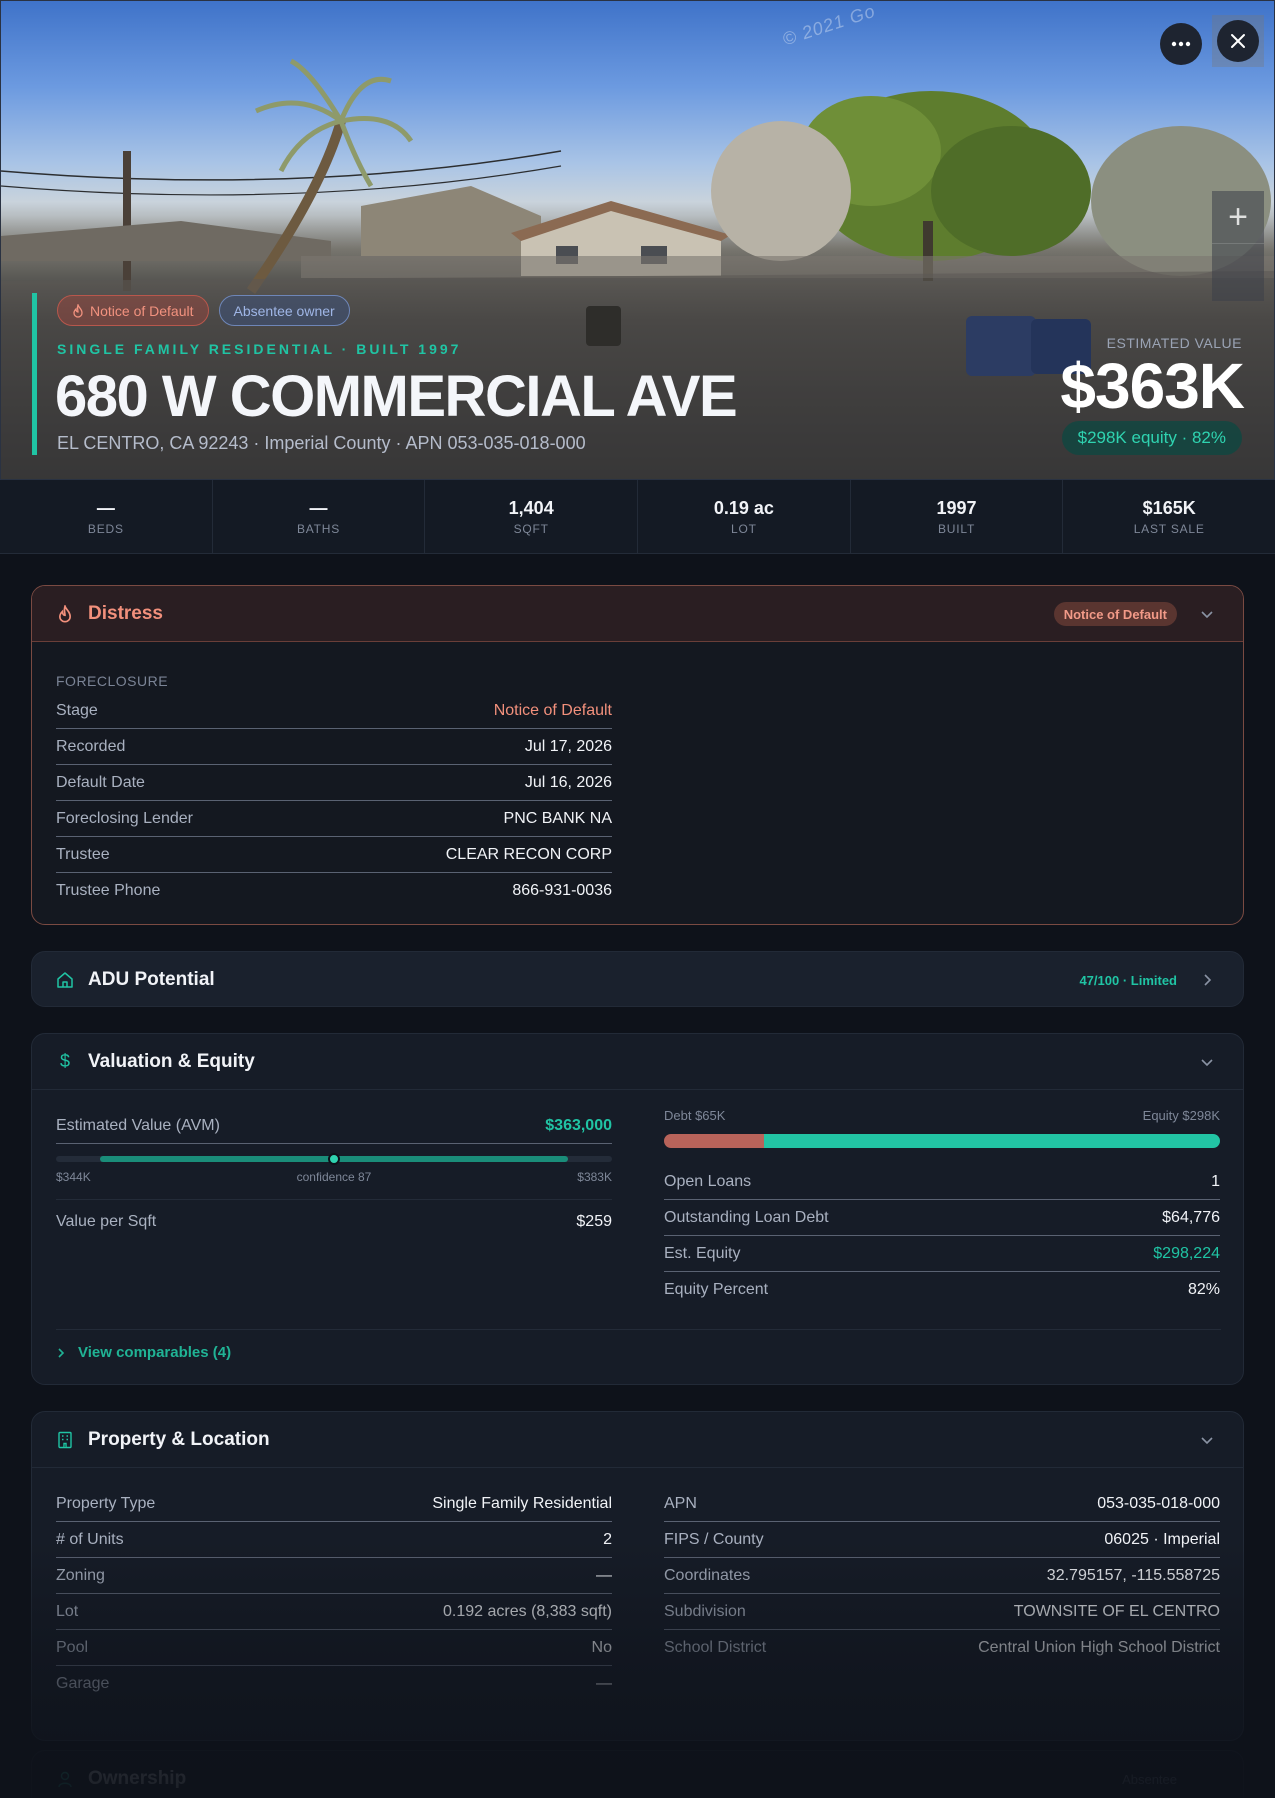 This screenshot has height=1798, width=1275. What do you see at coordinates (203, 310) in the screenshot?
I see `status-badges: Notice of Default Absentee owner` at bounding box center [203, 310].